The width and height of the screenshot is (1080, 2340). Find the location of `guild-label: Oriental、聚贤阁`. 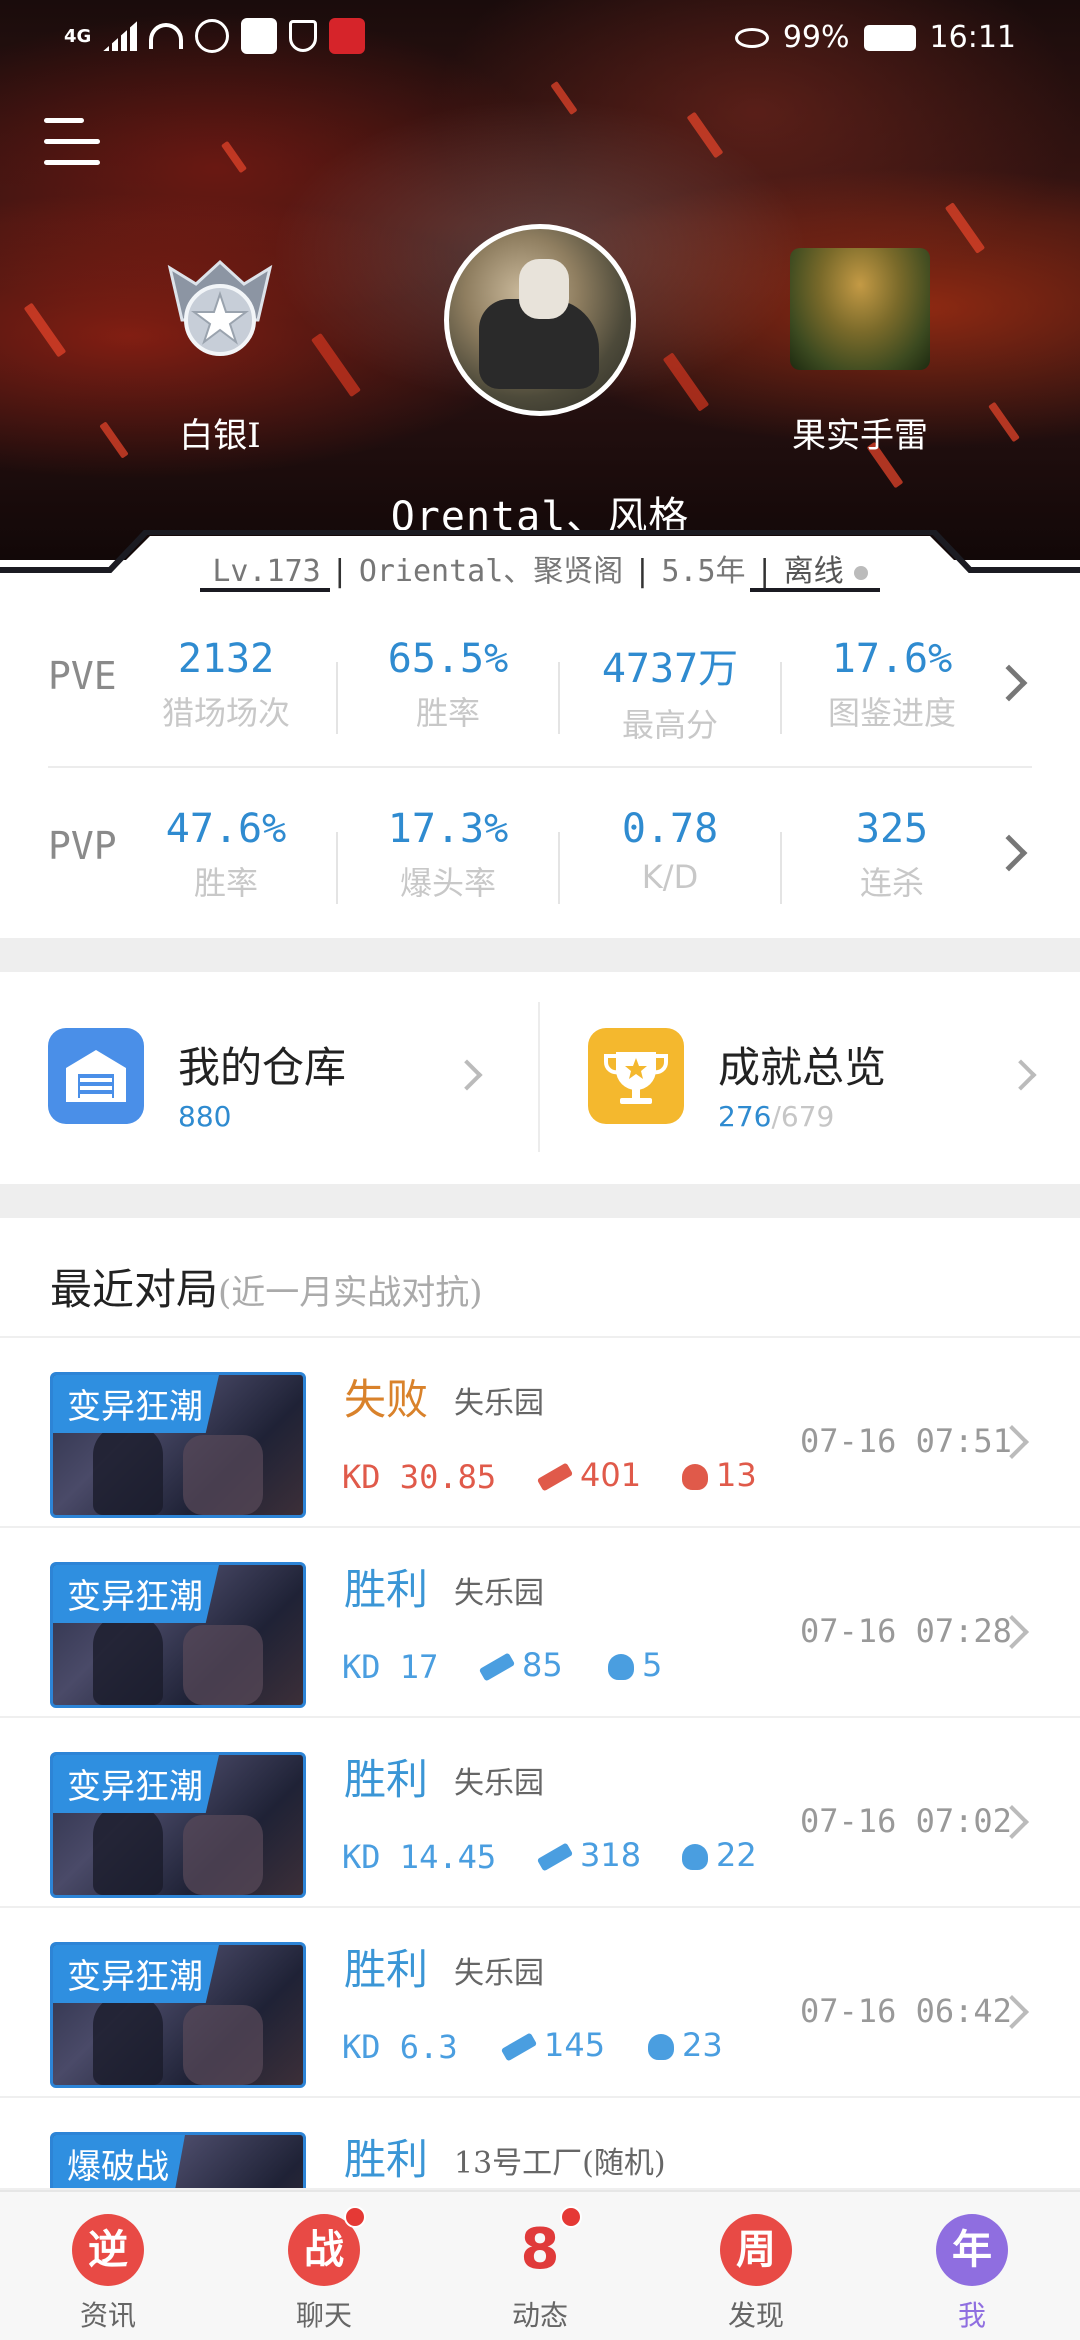

guild-label: Oriental、聚贤阁 is located at coordinates (491, 571).